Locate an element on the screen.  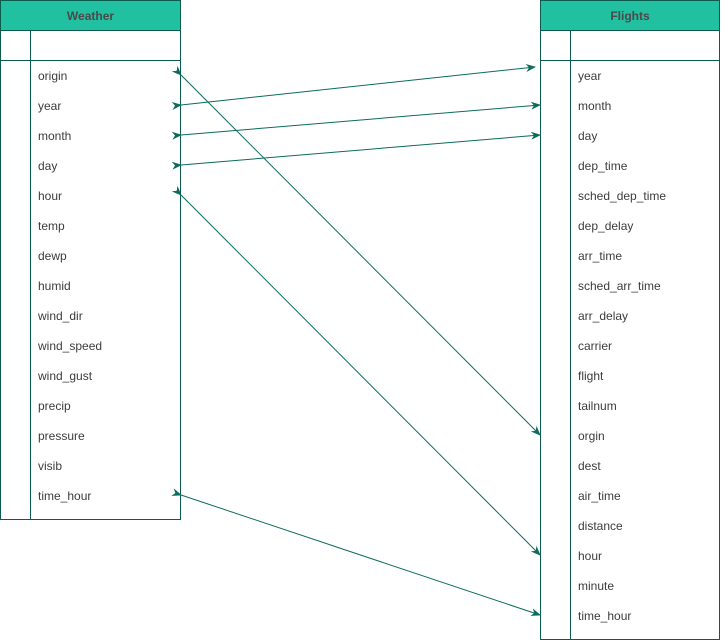
link-day-day is located at coordinates (356, 150).